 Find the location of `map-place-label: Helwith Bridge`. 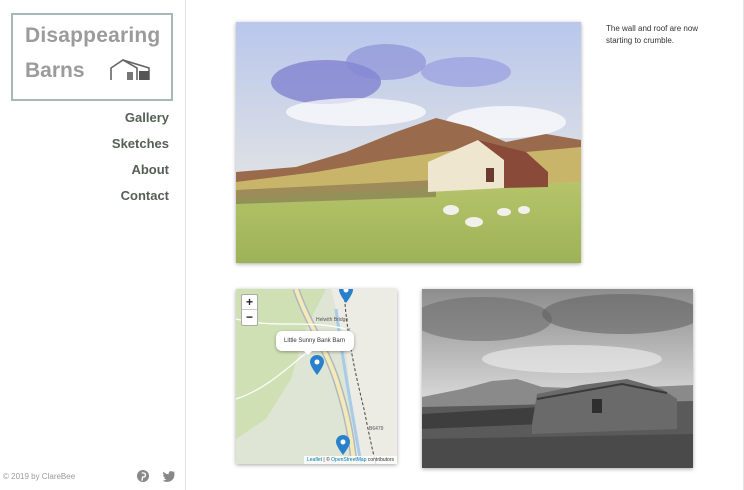

map-place-label: Helwith Bridge is located at coordinates (332, 320).